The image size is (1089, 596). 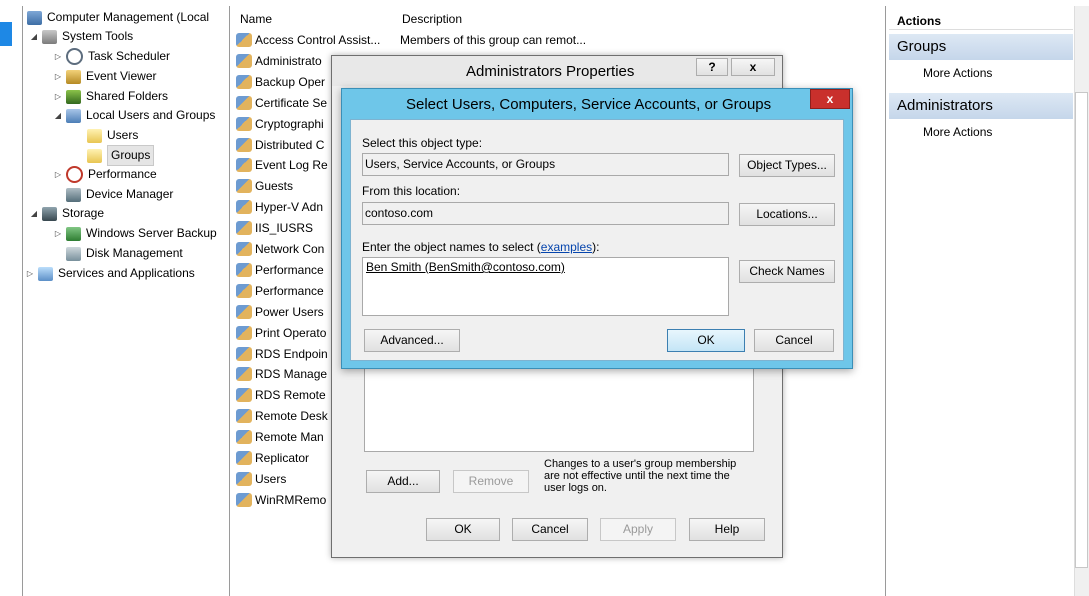 What do you see at coordinates (545, 286) in the screenshot?
I see `object-names-input: Ben Smith (BenSmith@contoso.com)` at bounding box center [545, 286].